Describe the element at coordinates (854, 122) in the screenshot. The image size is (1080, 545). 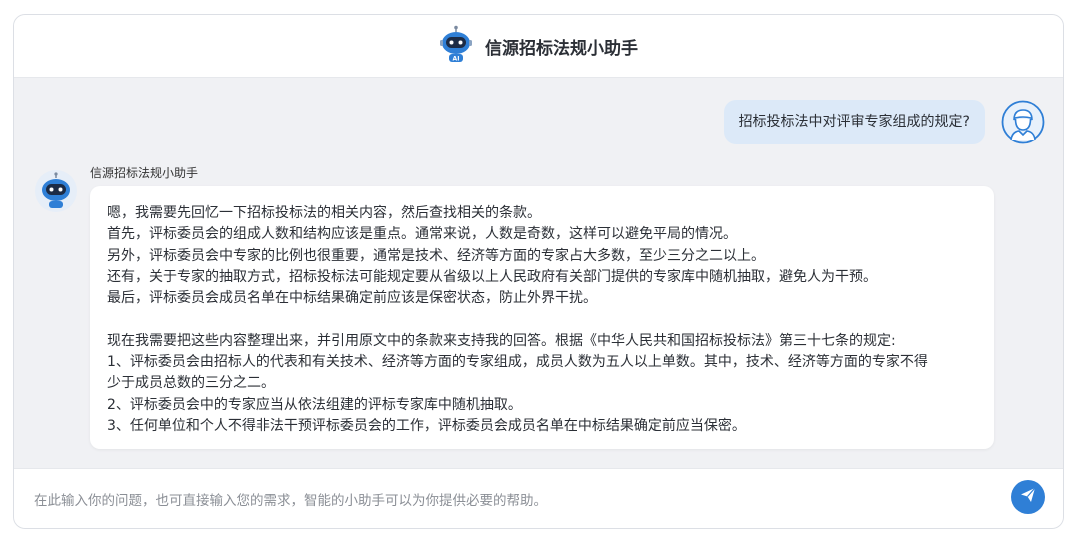
I see `user-message-bubble: 招标投标法中对评审专家组成的规定?` at that location.